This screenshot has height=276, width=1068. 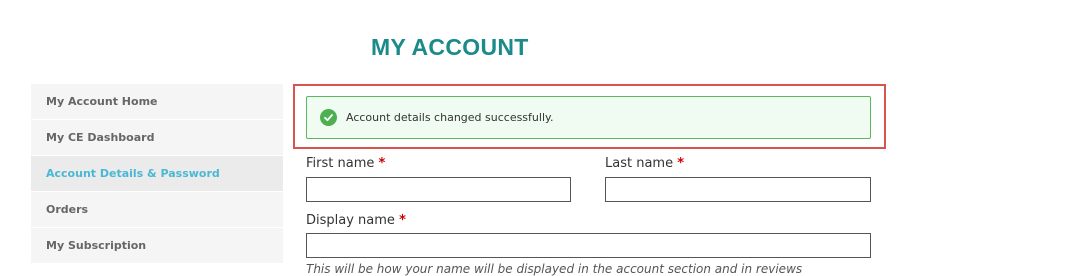 What do you see at coordinates (157, 101) in the screenshot?
I see `sidebar-item-my-account-home: My Account Home` at bounding box center [157, 101].